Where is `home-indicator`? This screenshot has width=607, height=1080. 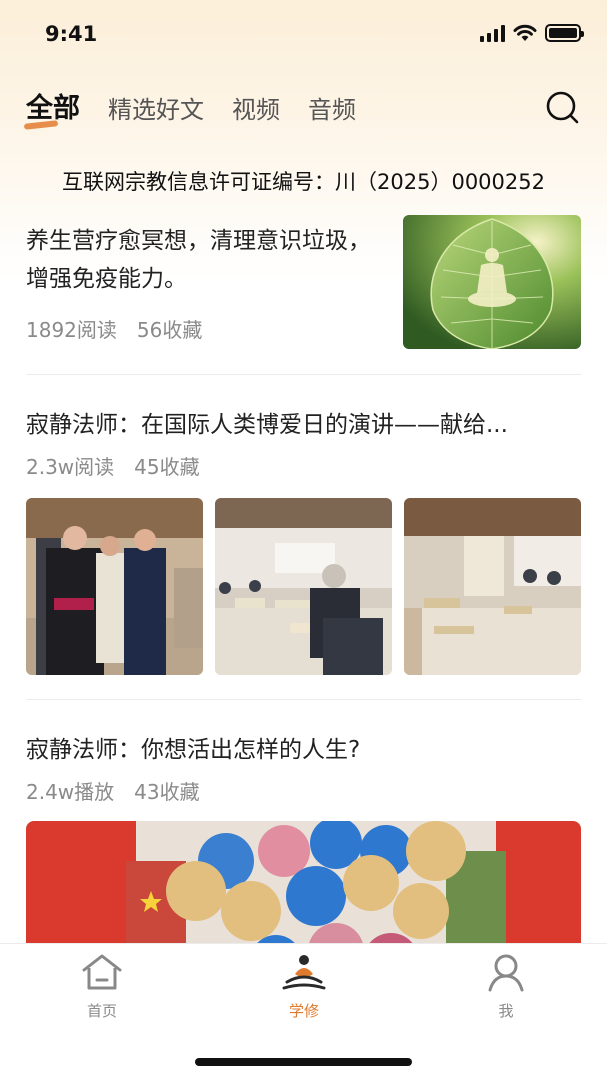
home-indicator is located at coordinates (303, 1062).